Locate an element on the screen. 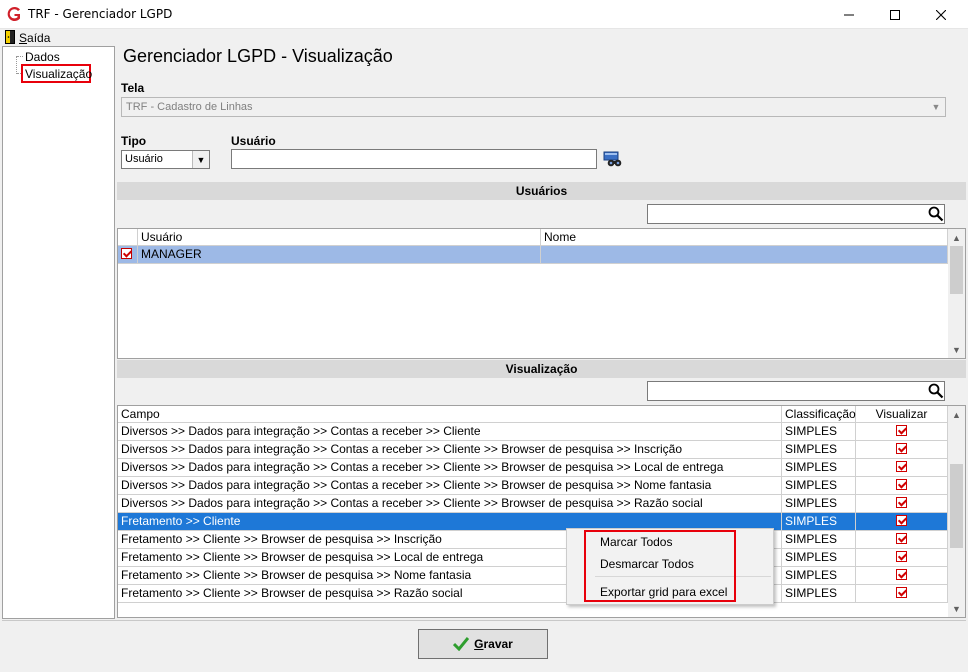  usuarios-vertical-scrollbar: ▲ ▼ is located at coordinates (956, 293).